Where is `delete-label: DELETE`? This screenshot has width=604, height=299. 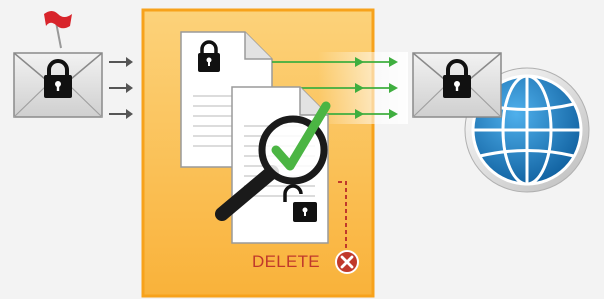 delete-label: DELETE is located at coordinates (286, 261).